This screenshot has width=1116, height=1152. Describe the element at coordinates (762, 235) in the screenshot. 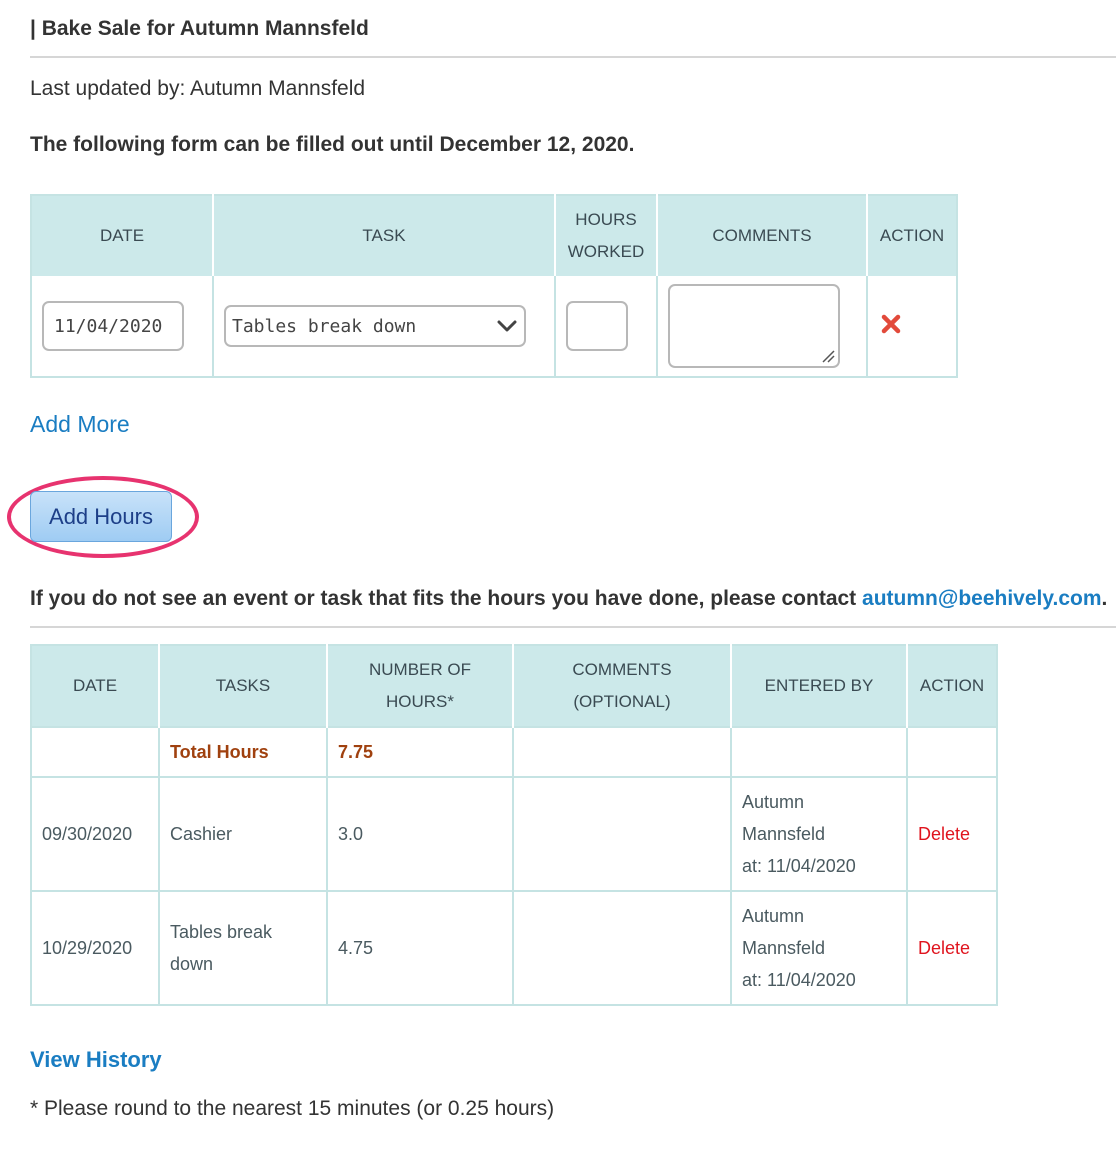

I see `entry-col-comments: COMMENTS` at that location.